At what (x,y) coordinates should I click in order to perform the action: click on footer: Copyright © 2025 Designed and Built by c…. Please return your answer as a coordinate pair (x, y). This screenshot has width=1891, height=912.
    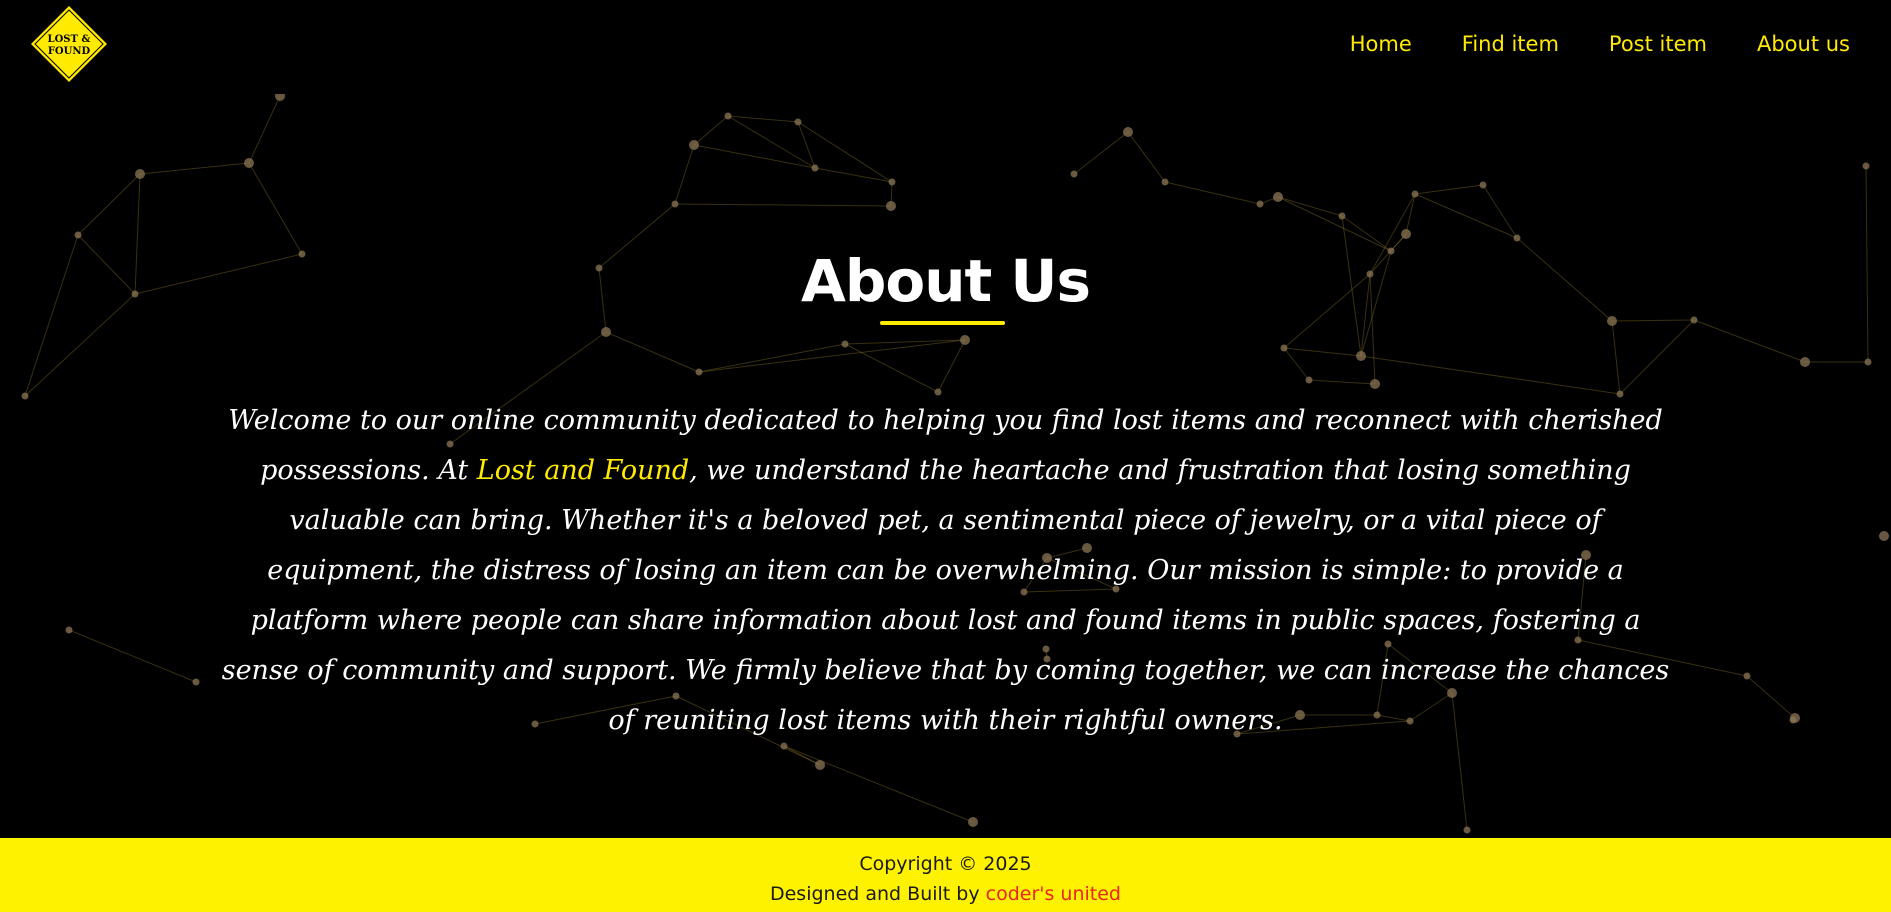
    Looking at the image, I should click on (945, 875).